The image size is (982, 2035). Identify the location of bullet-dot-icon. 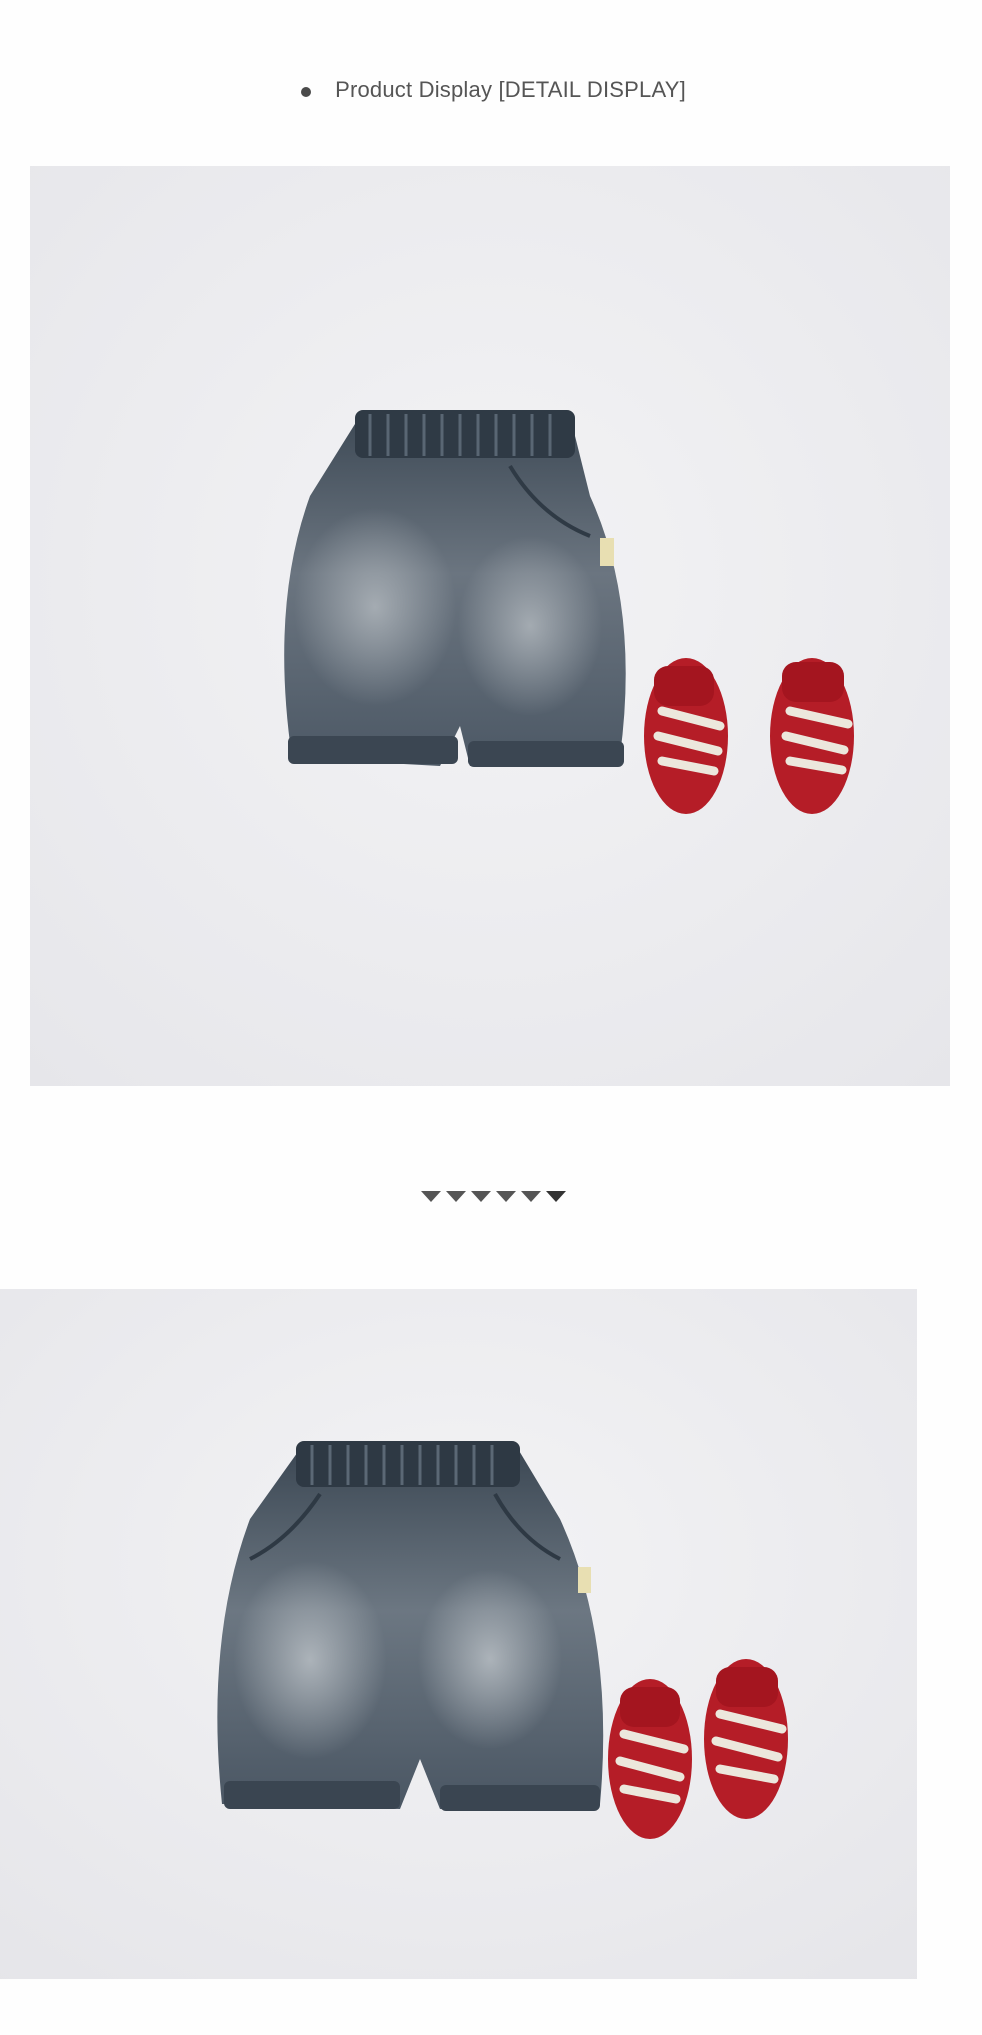
(306, 92).